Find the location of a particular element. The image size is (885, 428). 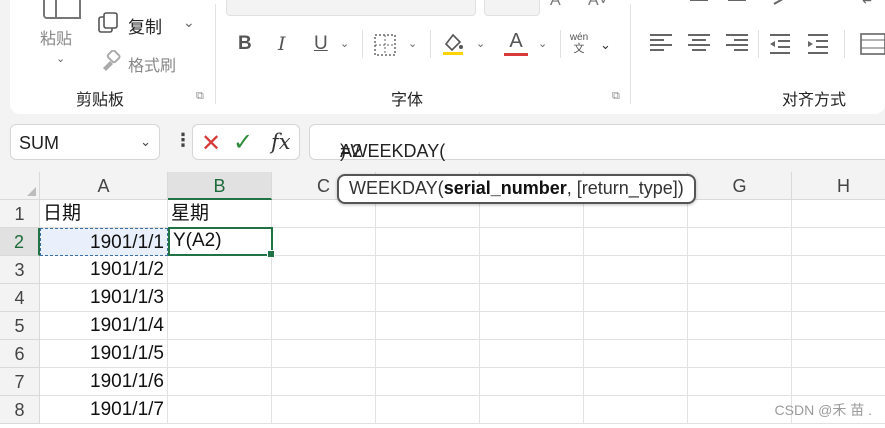

cell-d1 is located at coordinates (428, 214).